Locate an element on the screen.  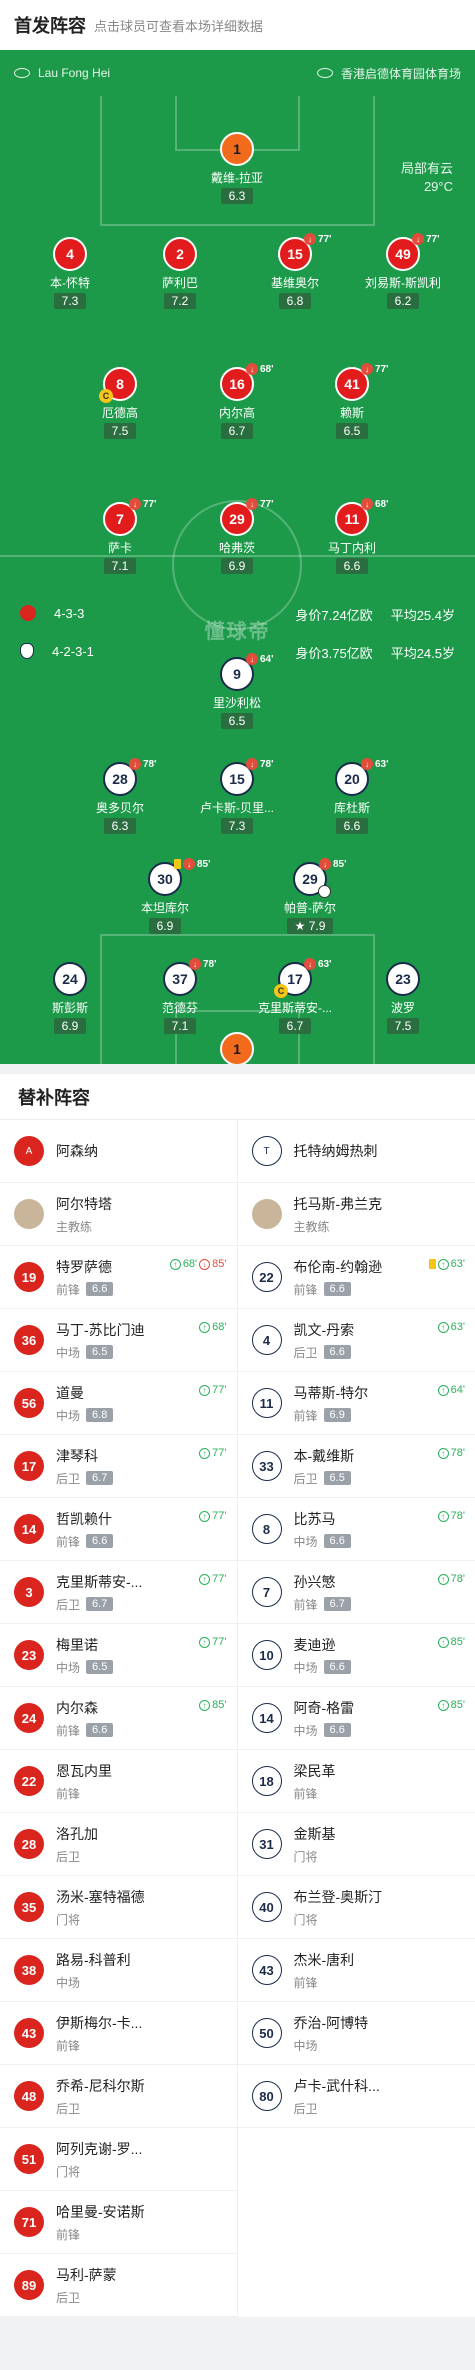
bench-player-row: 19 特罗萨德 前锋 6.6 ↑ 68' ↓ 85' is located at coordinates (118, 1277).